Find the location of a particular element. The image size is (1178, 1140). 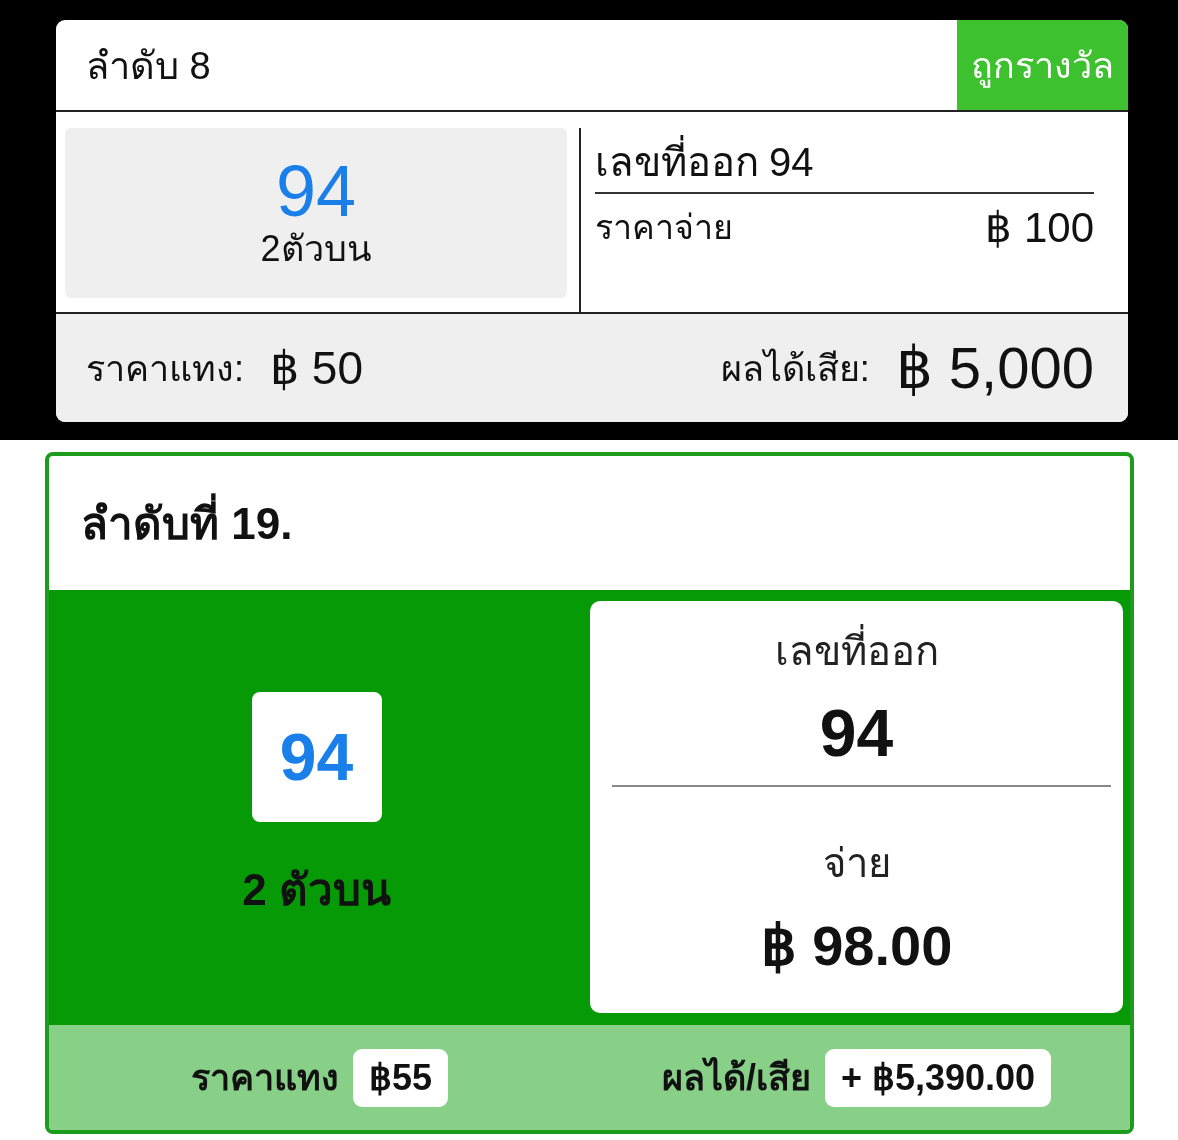

payout-label: ราคาจ่าย is located at coordinates (664, 227).